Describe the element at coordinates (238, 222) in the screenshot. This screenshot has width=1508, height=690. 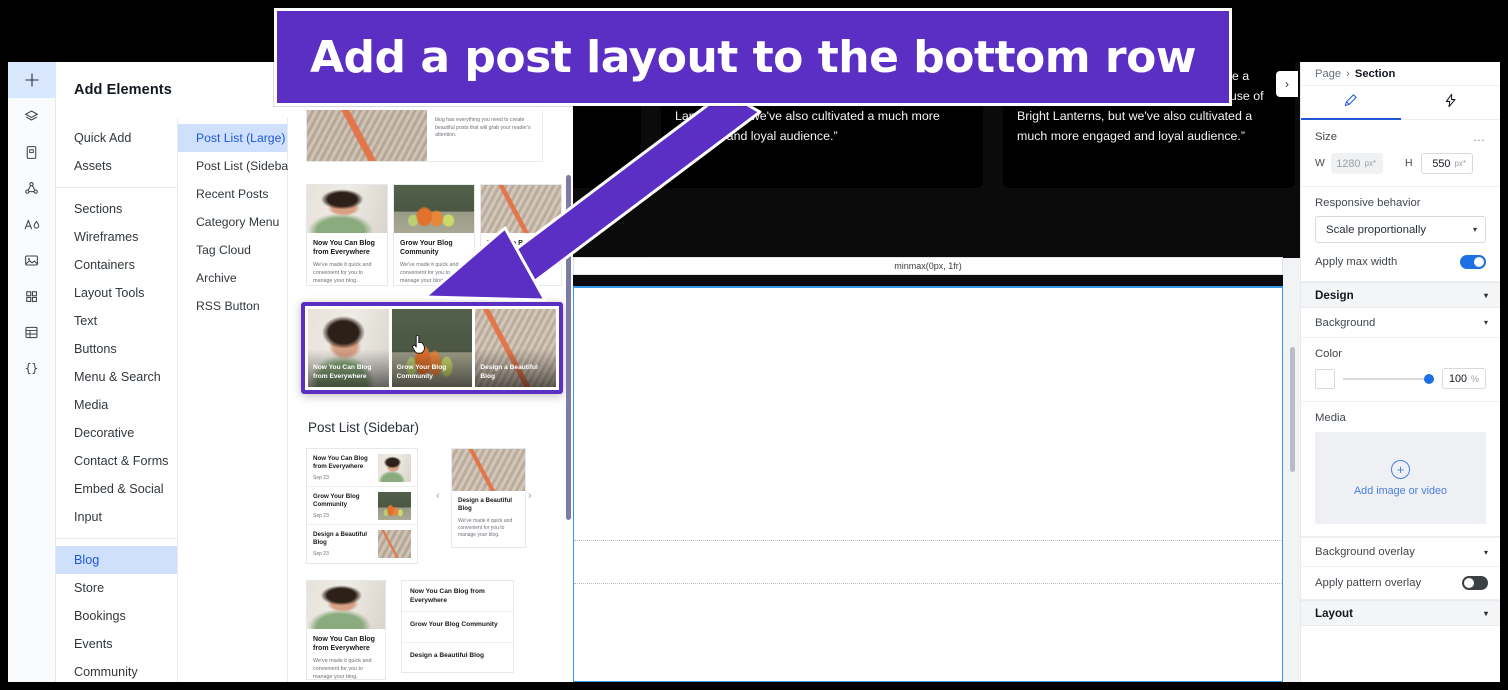
I see `subcategory-label: Category Menu` at that location.